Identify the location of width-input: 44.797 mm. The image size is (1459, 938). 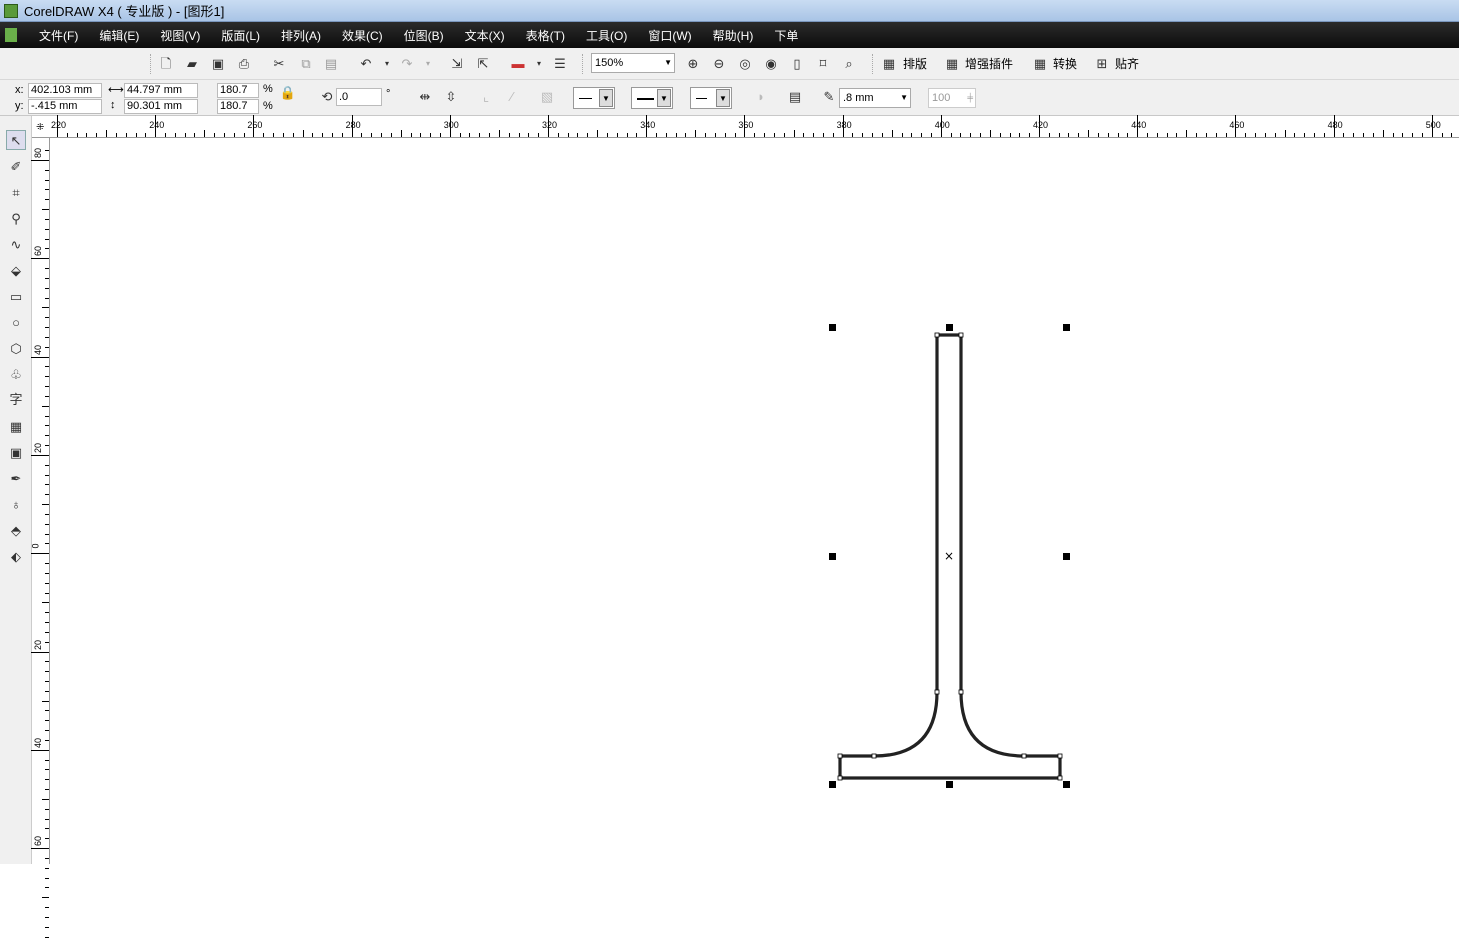
(161, 90).